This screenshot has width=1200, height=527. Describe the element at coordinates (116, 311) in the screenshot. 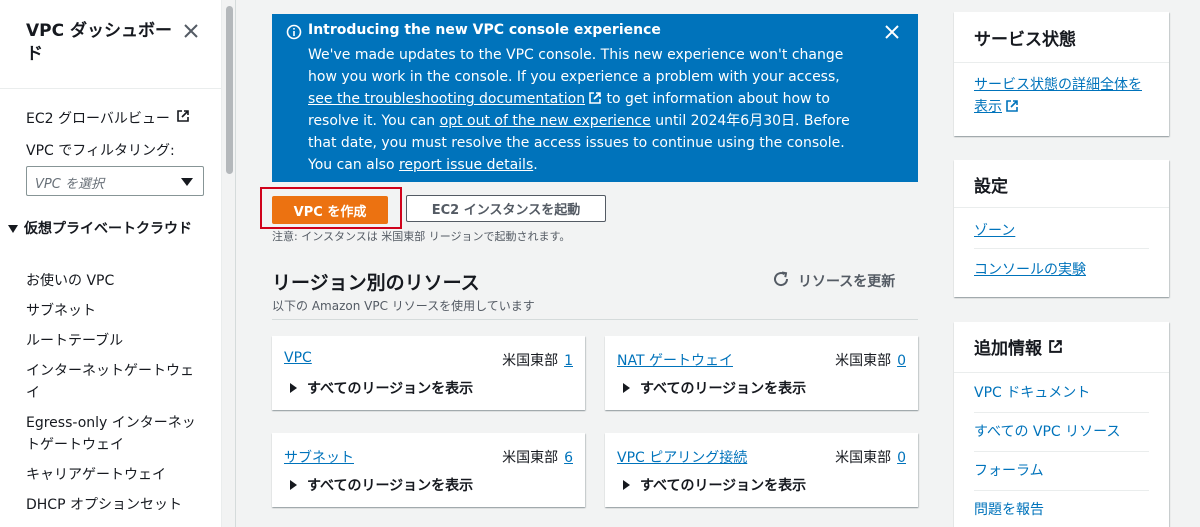

I see `sidebar-item-subnets: サブネット` at that location.